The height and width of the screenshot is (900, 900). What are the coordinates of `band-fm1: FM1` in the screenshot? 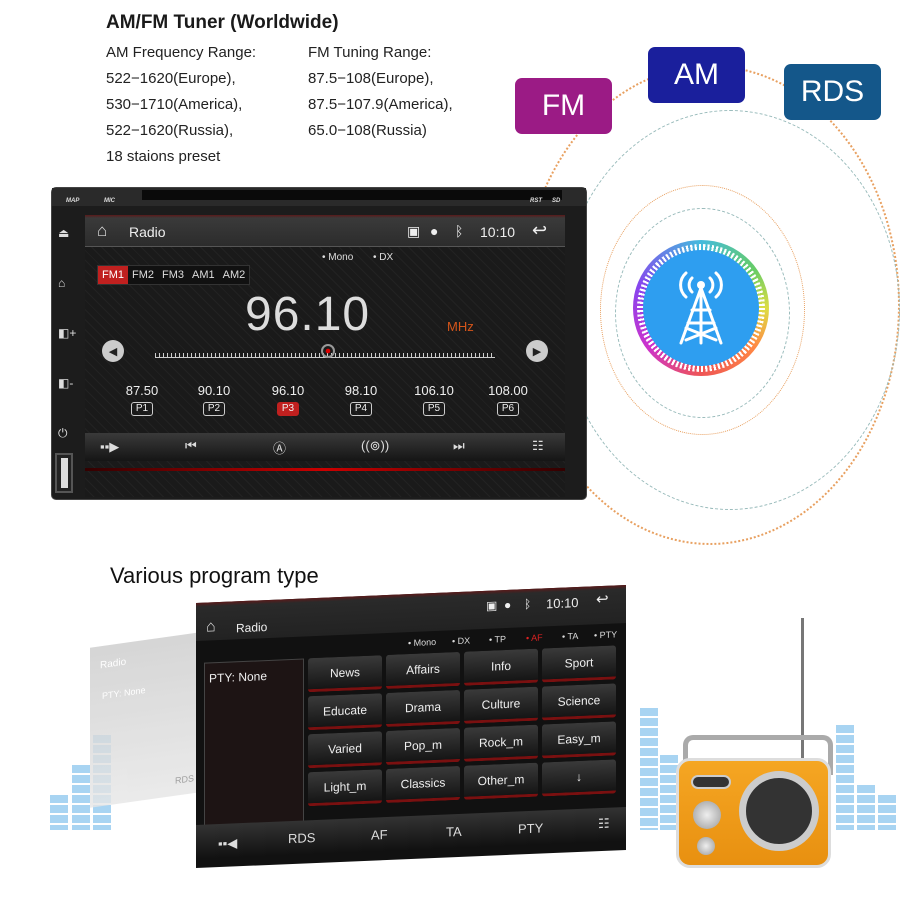 It's located at (113, 275).